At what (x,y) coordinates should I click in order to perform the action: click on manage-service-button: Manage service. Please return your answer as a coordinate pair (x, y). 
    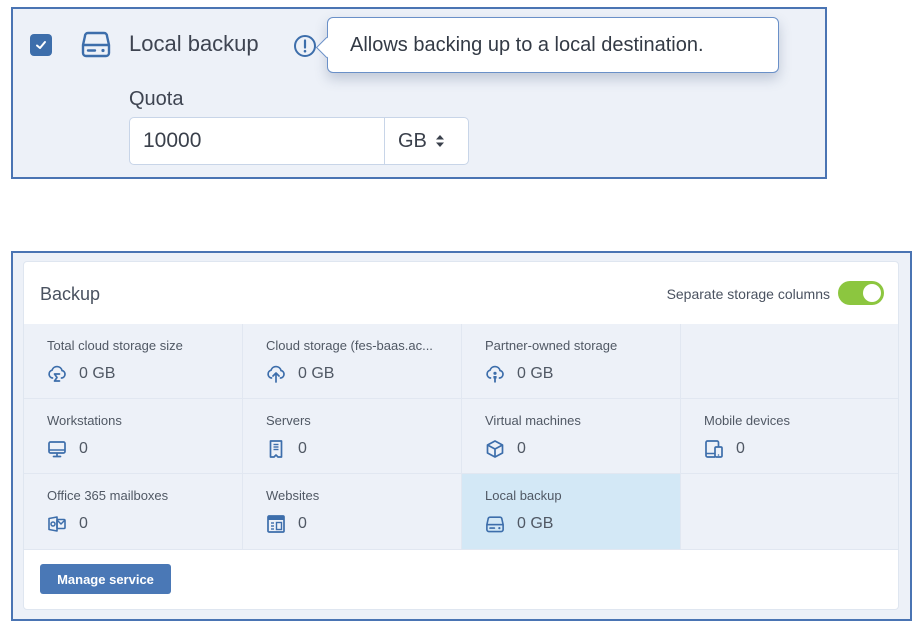
    Looking at the image, I should click on (105, 579).